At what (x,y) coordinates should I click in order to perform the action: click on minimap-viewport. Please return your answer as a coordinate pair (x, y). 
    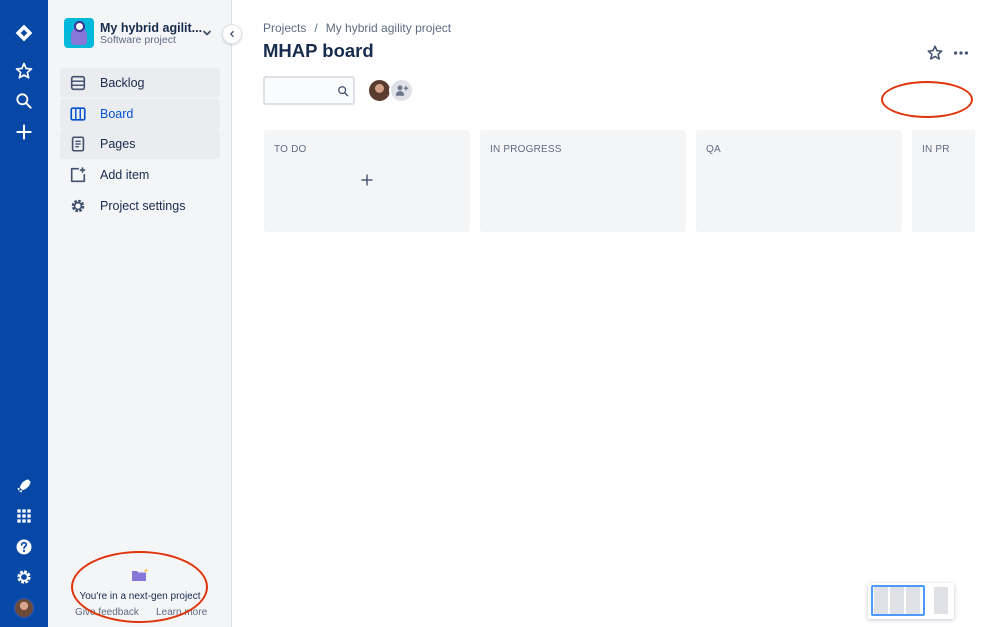
    Looking at the image, I should click on (898, 600).